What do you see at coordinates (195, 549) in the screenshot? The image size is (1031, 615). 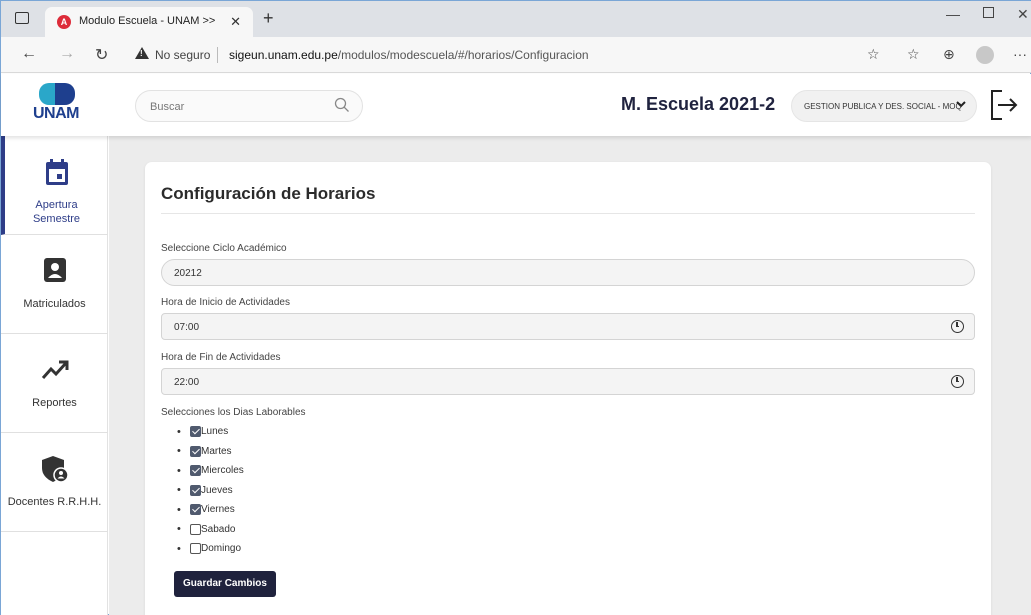 I see `checkbox-domingo` at bounding box center [195, 549].